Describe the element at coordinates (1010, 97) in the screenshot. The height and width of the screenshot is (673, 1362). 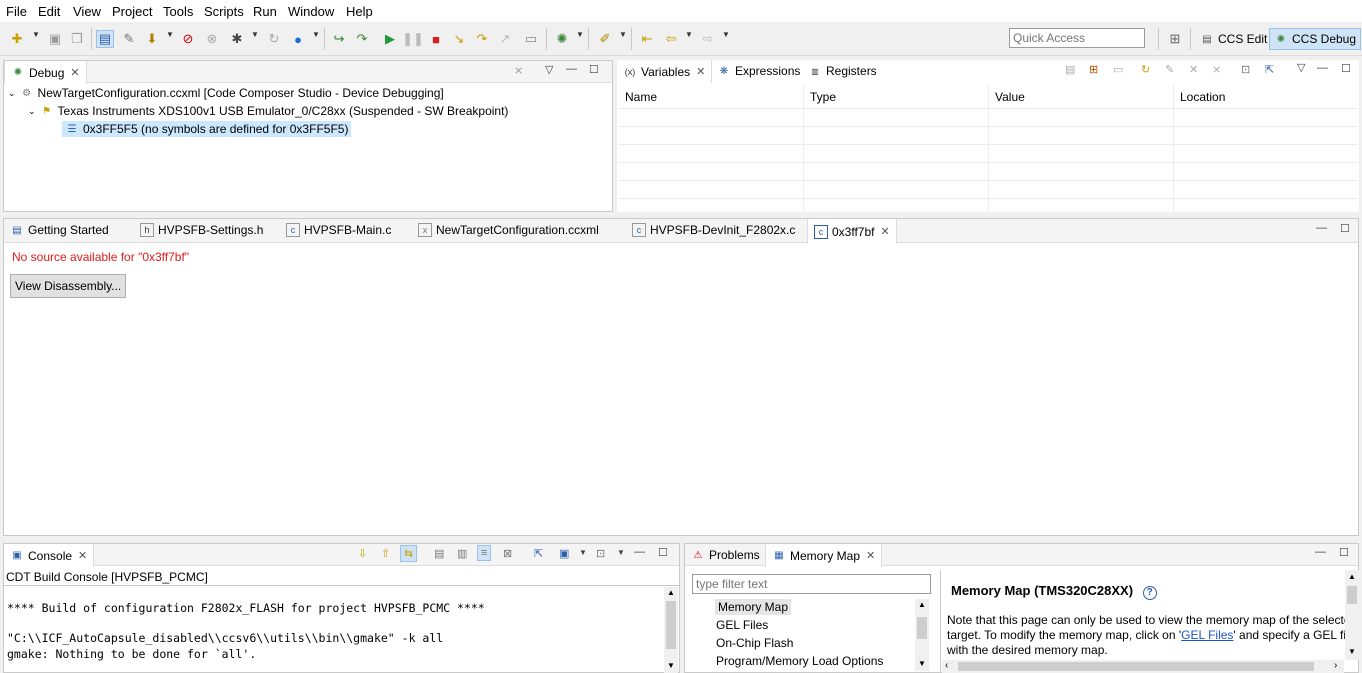
I see `column-header-value: Value` at that location.